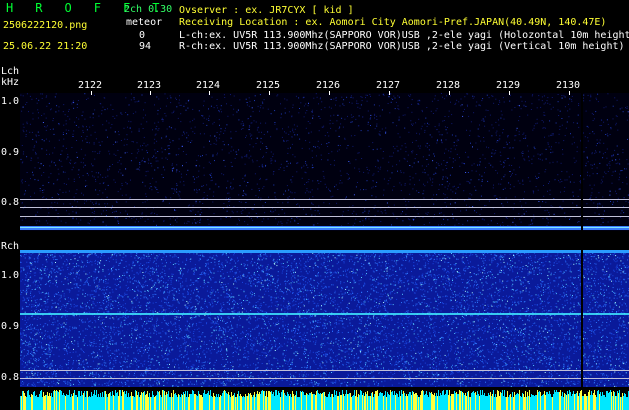 Image resolution: width=629 pixels, height=410 pixels. Describe the element at coordinates (324, 314) in the screenshot. I see `rch-carrier-line` at that location.